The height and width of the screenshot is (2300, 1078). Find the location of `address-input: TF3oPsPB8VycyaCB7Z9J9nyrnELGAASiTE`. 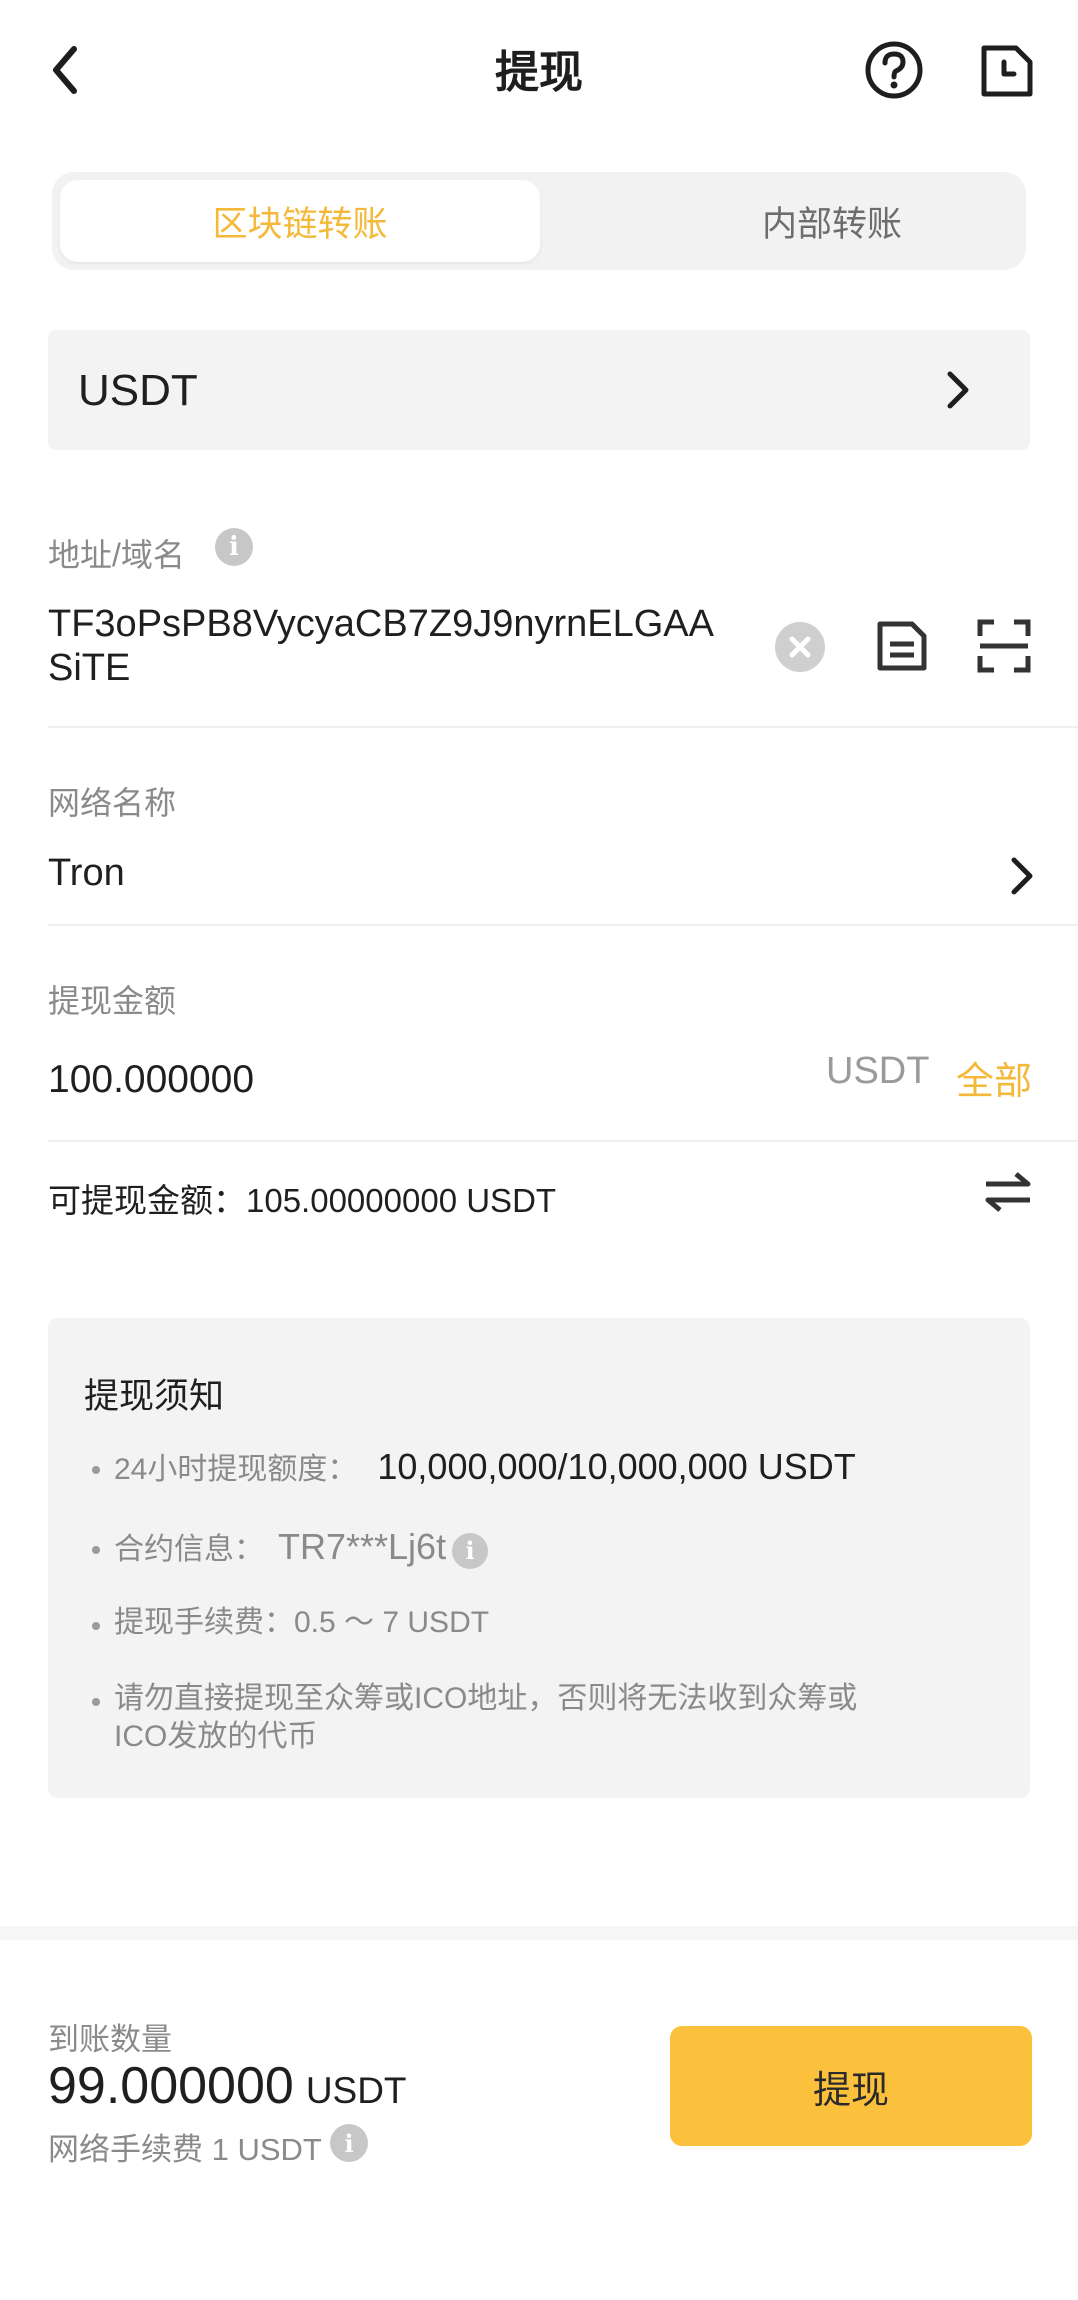

address-input: TF3oPsPB8VycyaCB7Z9J9nyrnELGAASiTE is located at coordinates (388, 646).